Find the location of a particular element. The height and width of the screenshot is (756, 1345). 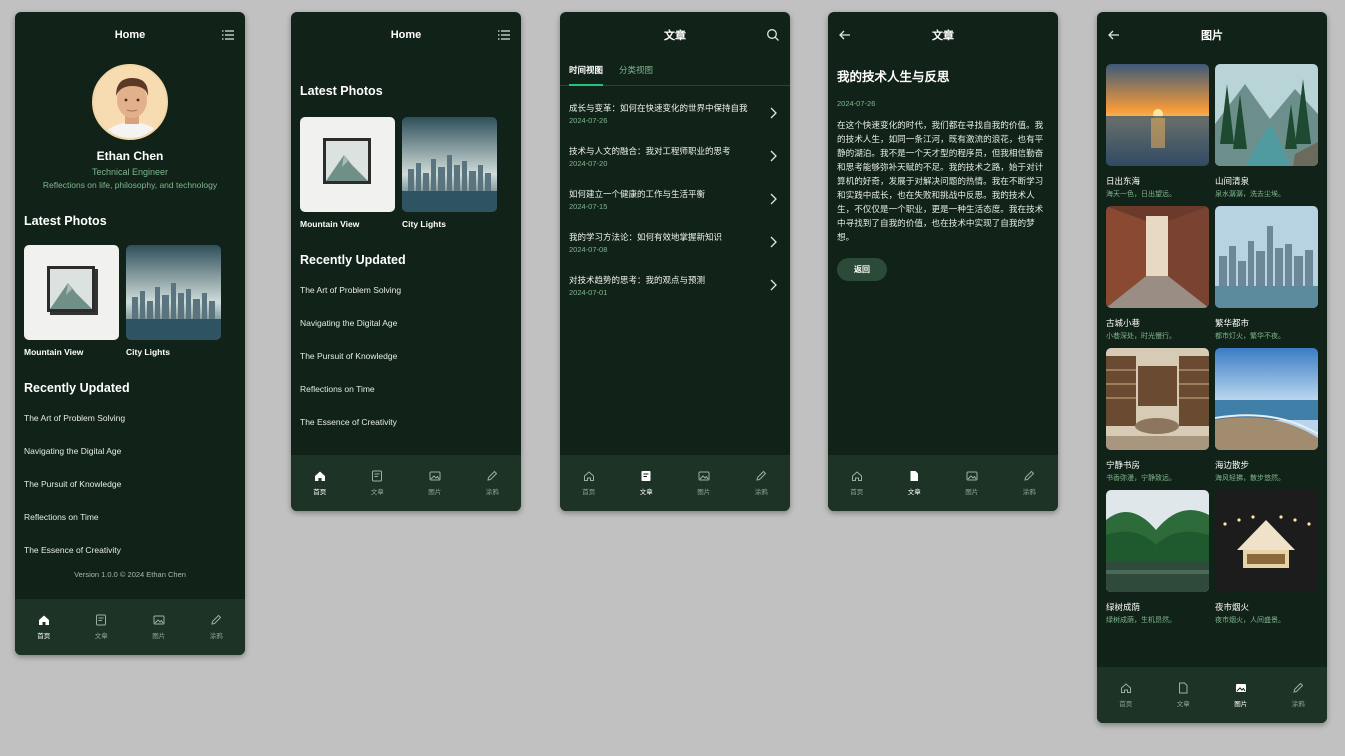

list-item: 成长与变革：如何在快速变化的世界中保持自我 2024-07-26 is located at coordinates (675, 113).